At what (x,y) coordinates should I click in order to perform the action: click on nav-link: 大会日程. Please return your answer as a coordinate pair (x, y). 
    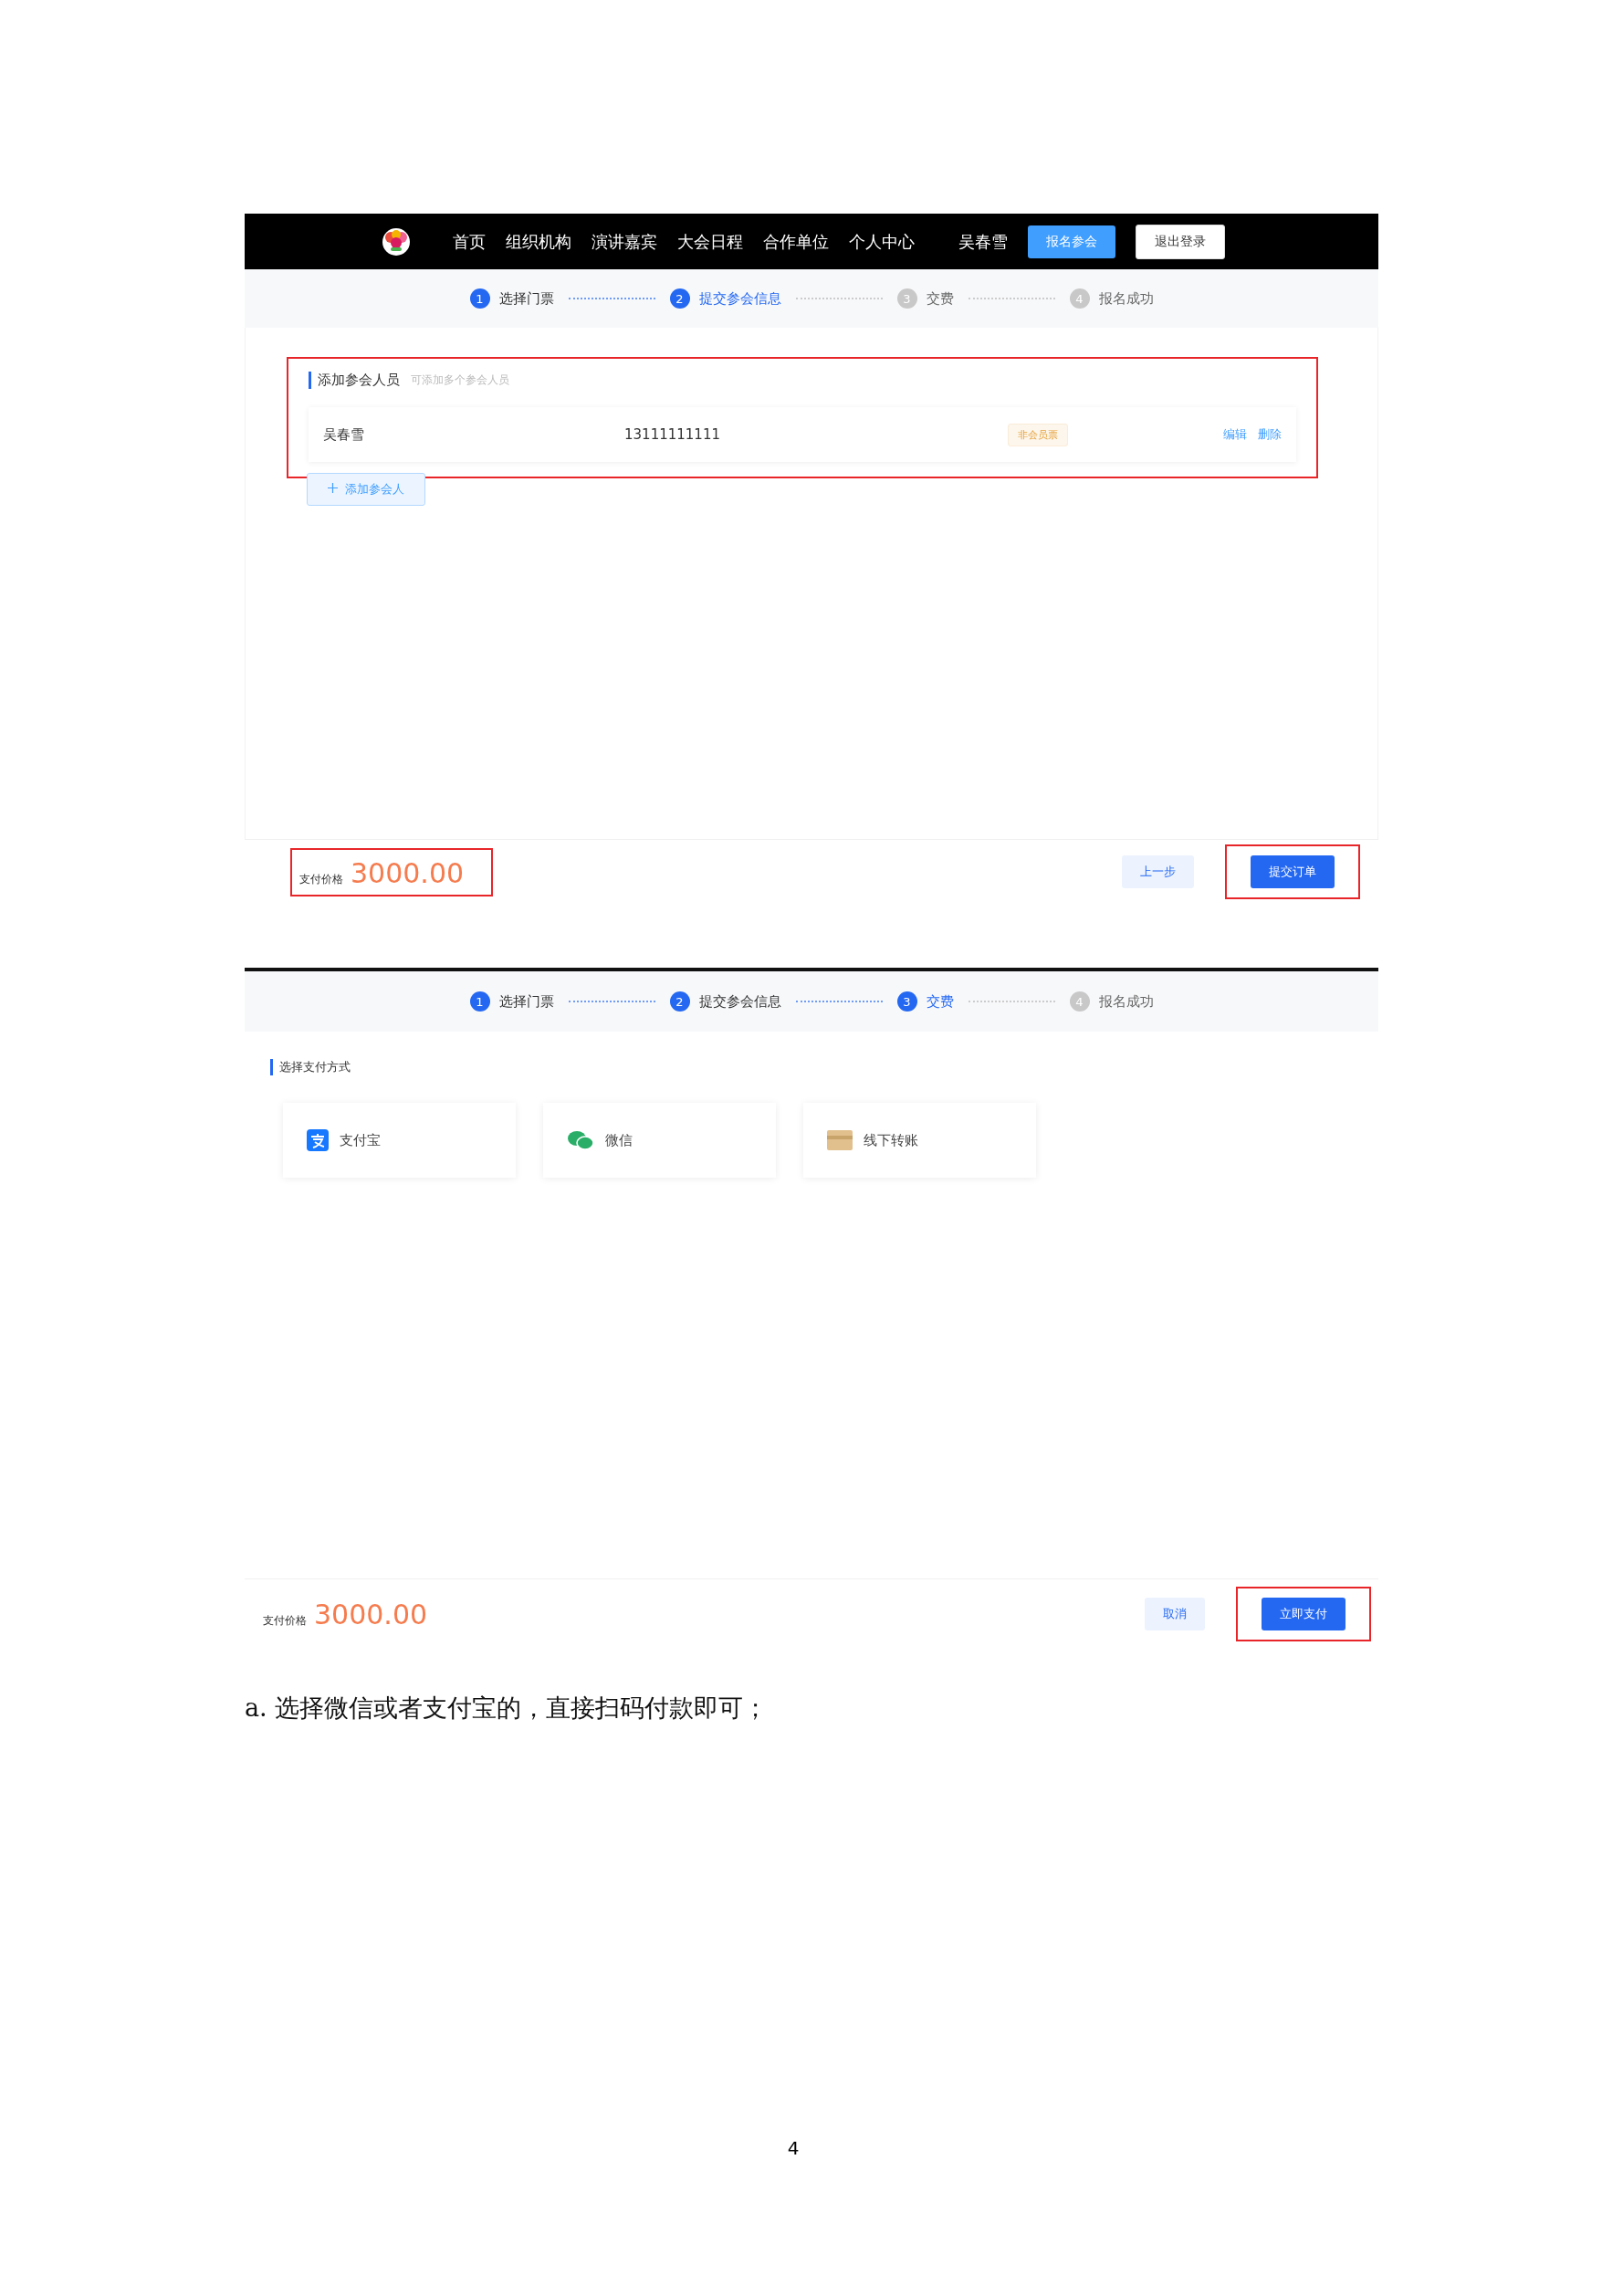
    Looking at the image, I should click on (710, 241).